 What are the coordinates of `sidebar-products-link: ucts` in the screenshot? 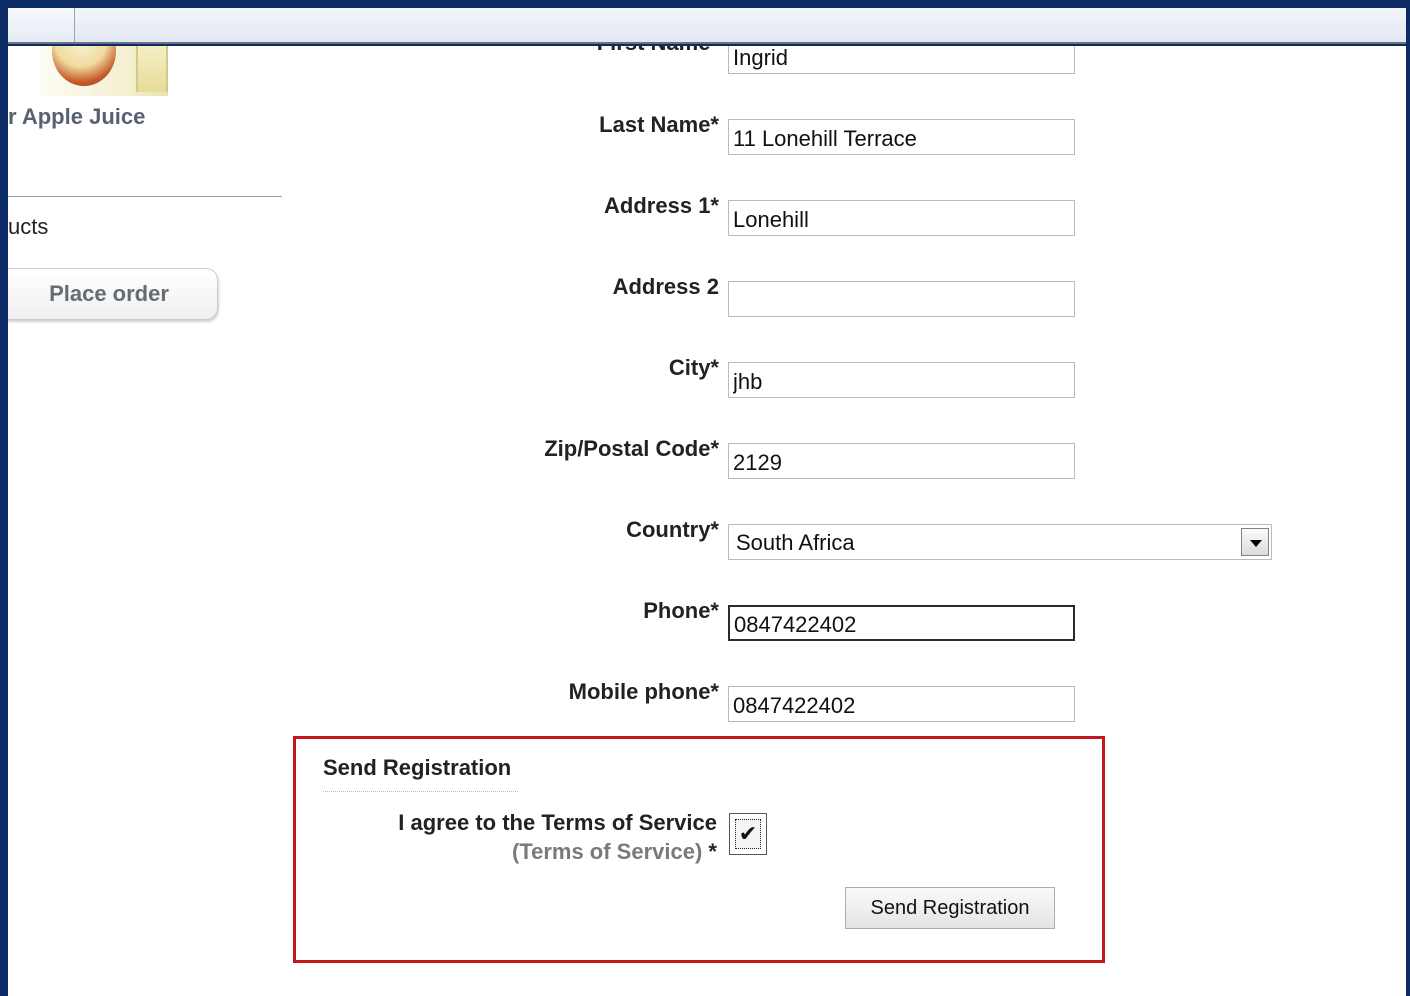 It's located at (28, 227).